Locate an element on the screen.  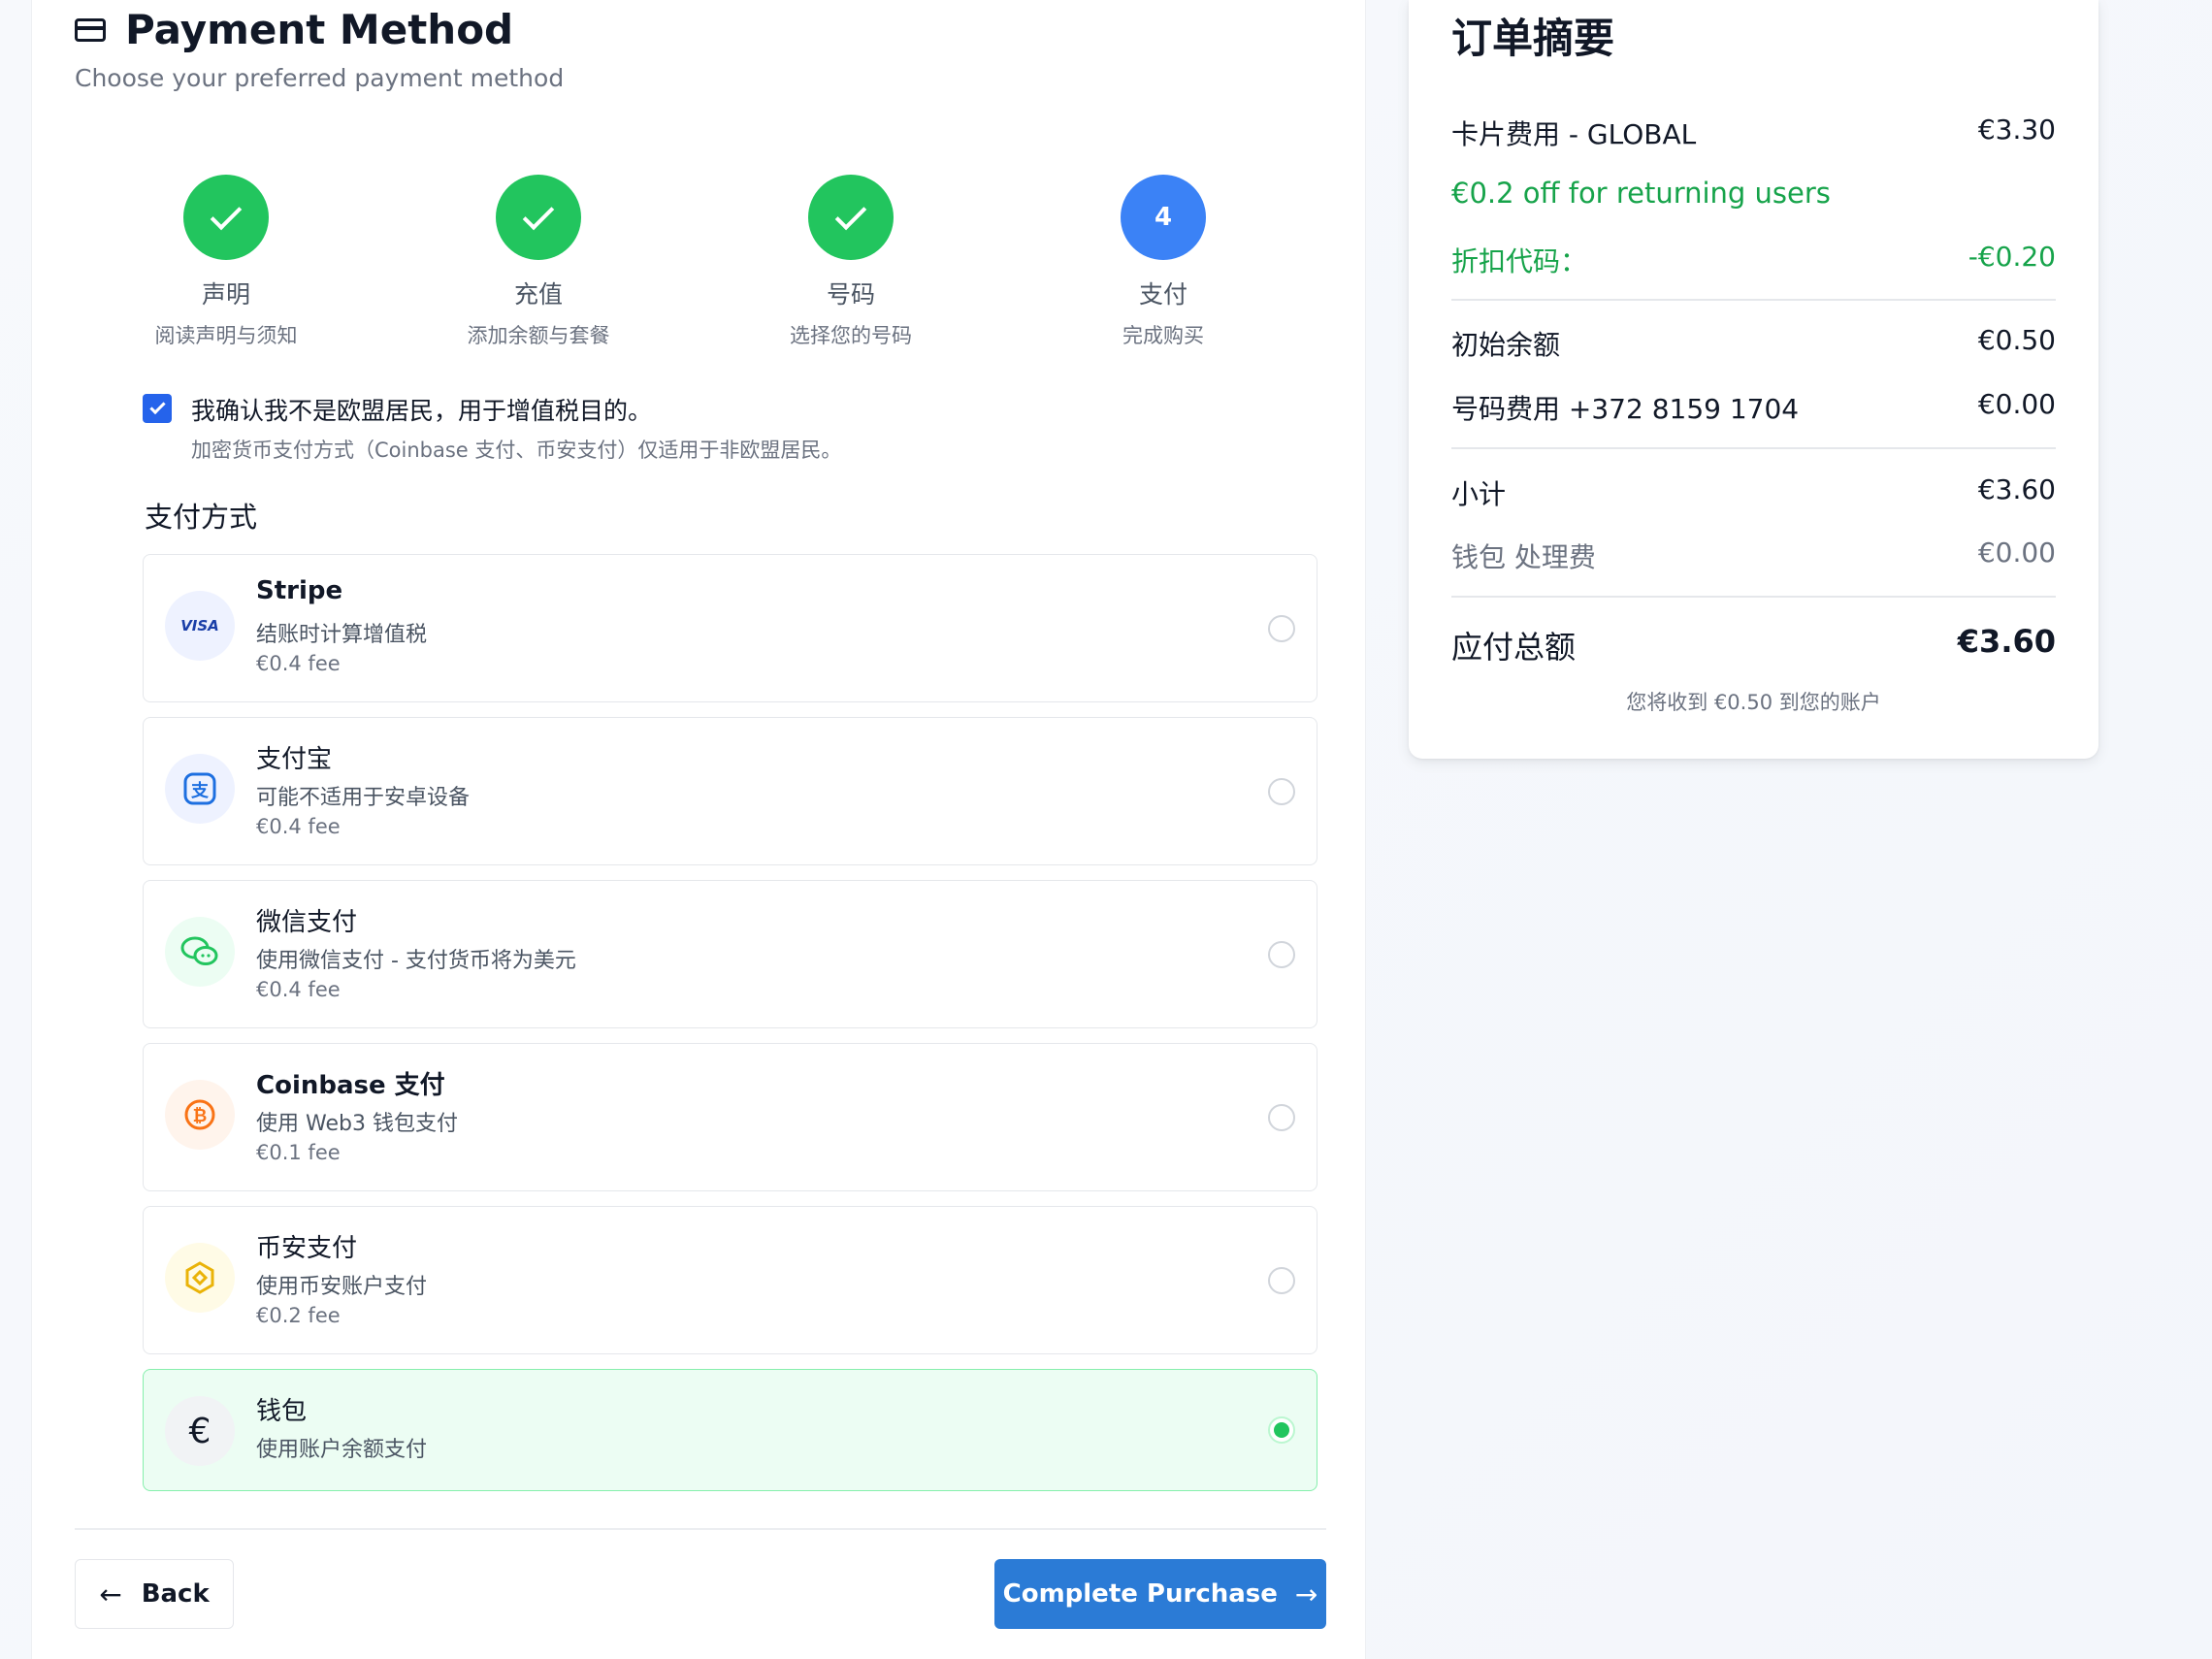
wallet-fee-label: 钱包 处理费 is located at coordinates (1523, 557).